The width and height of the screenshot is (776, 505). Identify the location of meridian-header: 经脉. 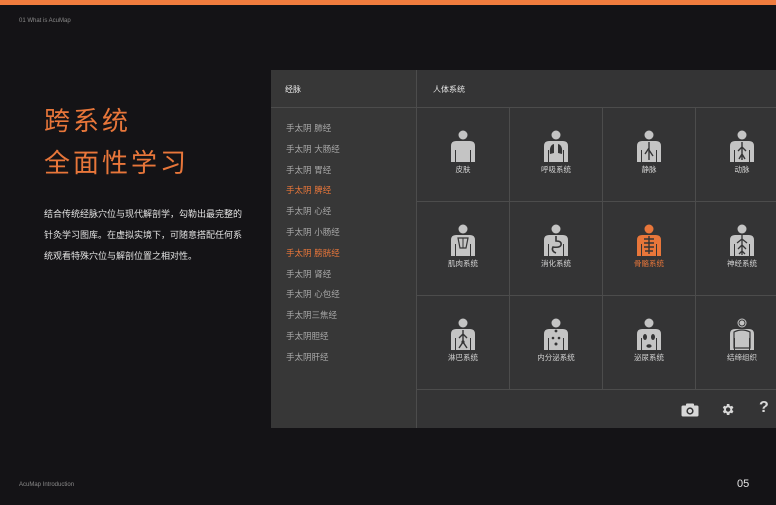
(343, 89).